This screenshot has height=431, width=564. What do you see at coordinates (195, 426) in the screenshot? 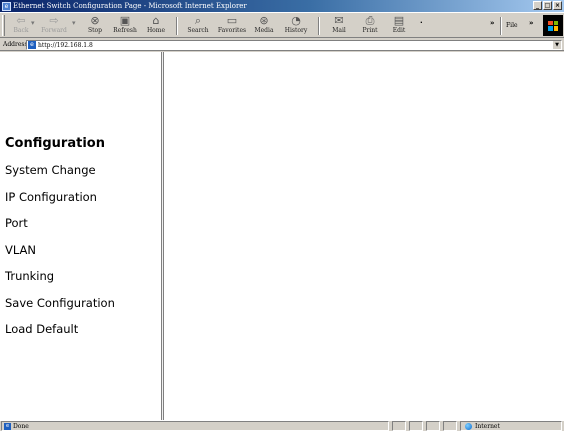
I see `status-main-pane: e Done` at bounding box center [195, 426].